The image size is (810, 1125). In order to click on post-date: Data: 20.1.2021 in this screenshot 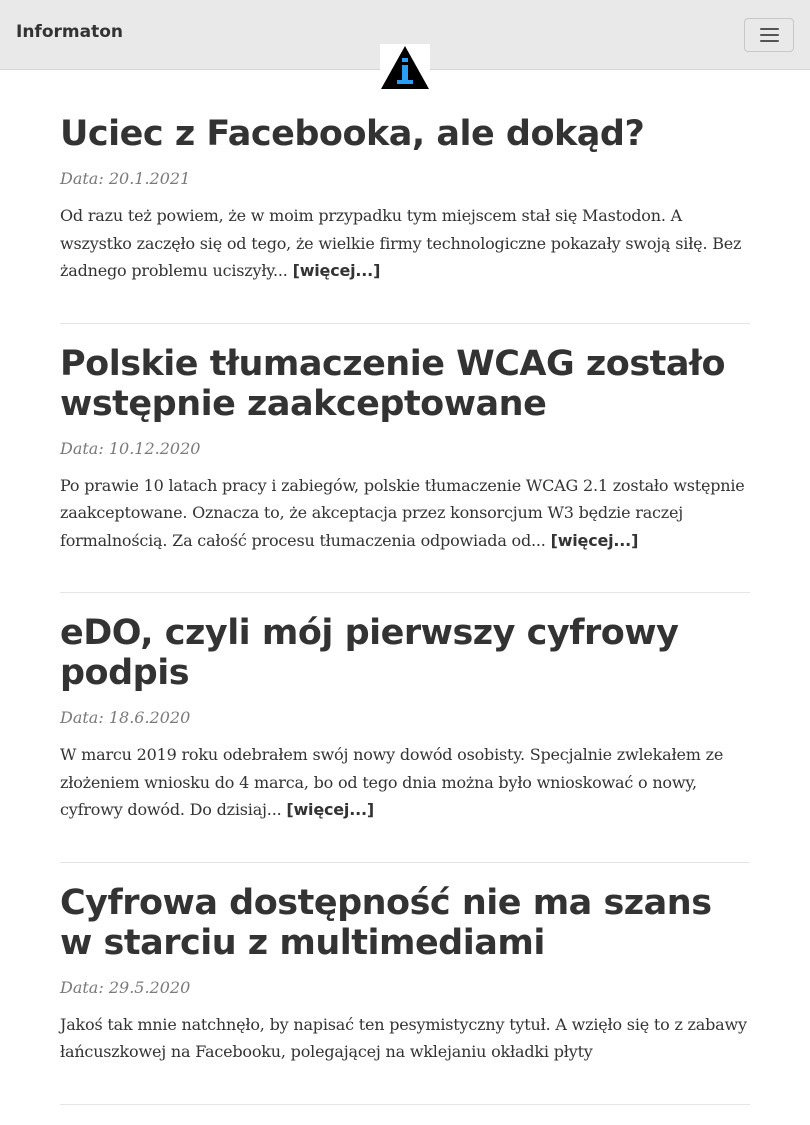, I will do `click(405, 179)`.